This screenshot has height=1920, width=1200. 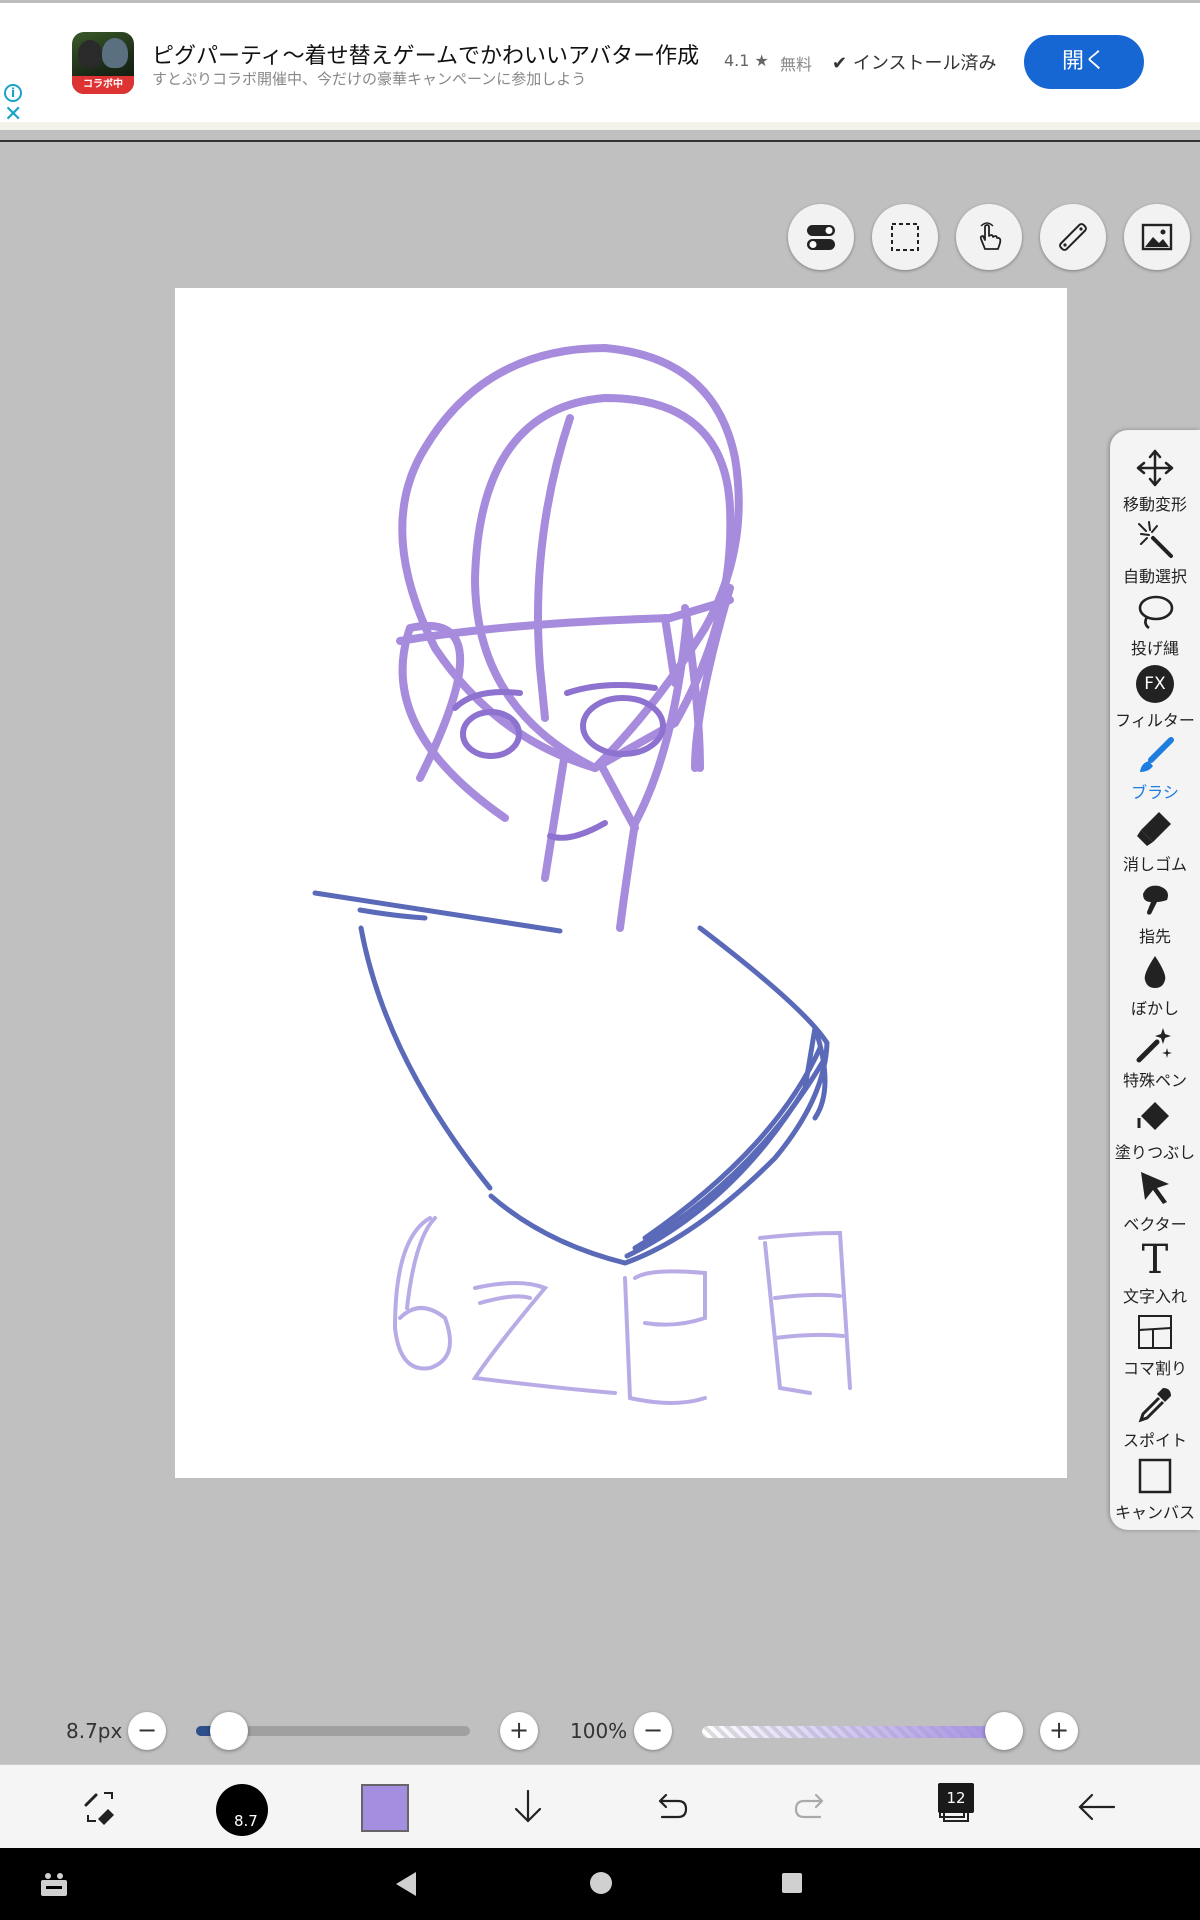 I want to click on tool-label: 塗りつぶし, so click(x=1155, y=1152).